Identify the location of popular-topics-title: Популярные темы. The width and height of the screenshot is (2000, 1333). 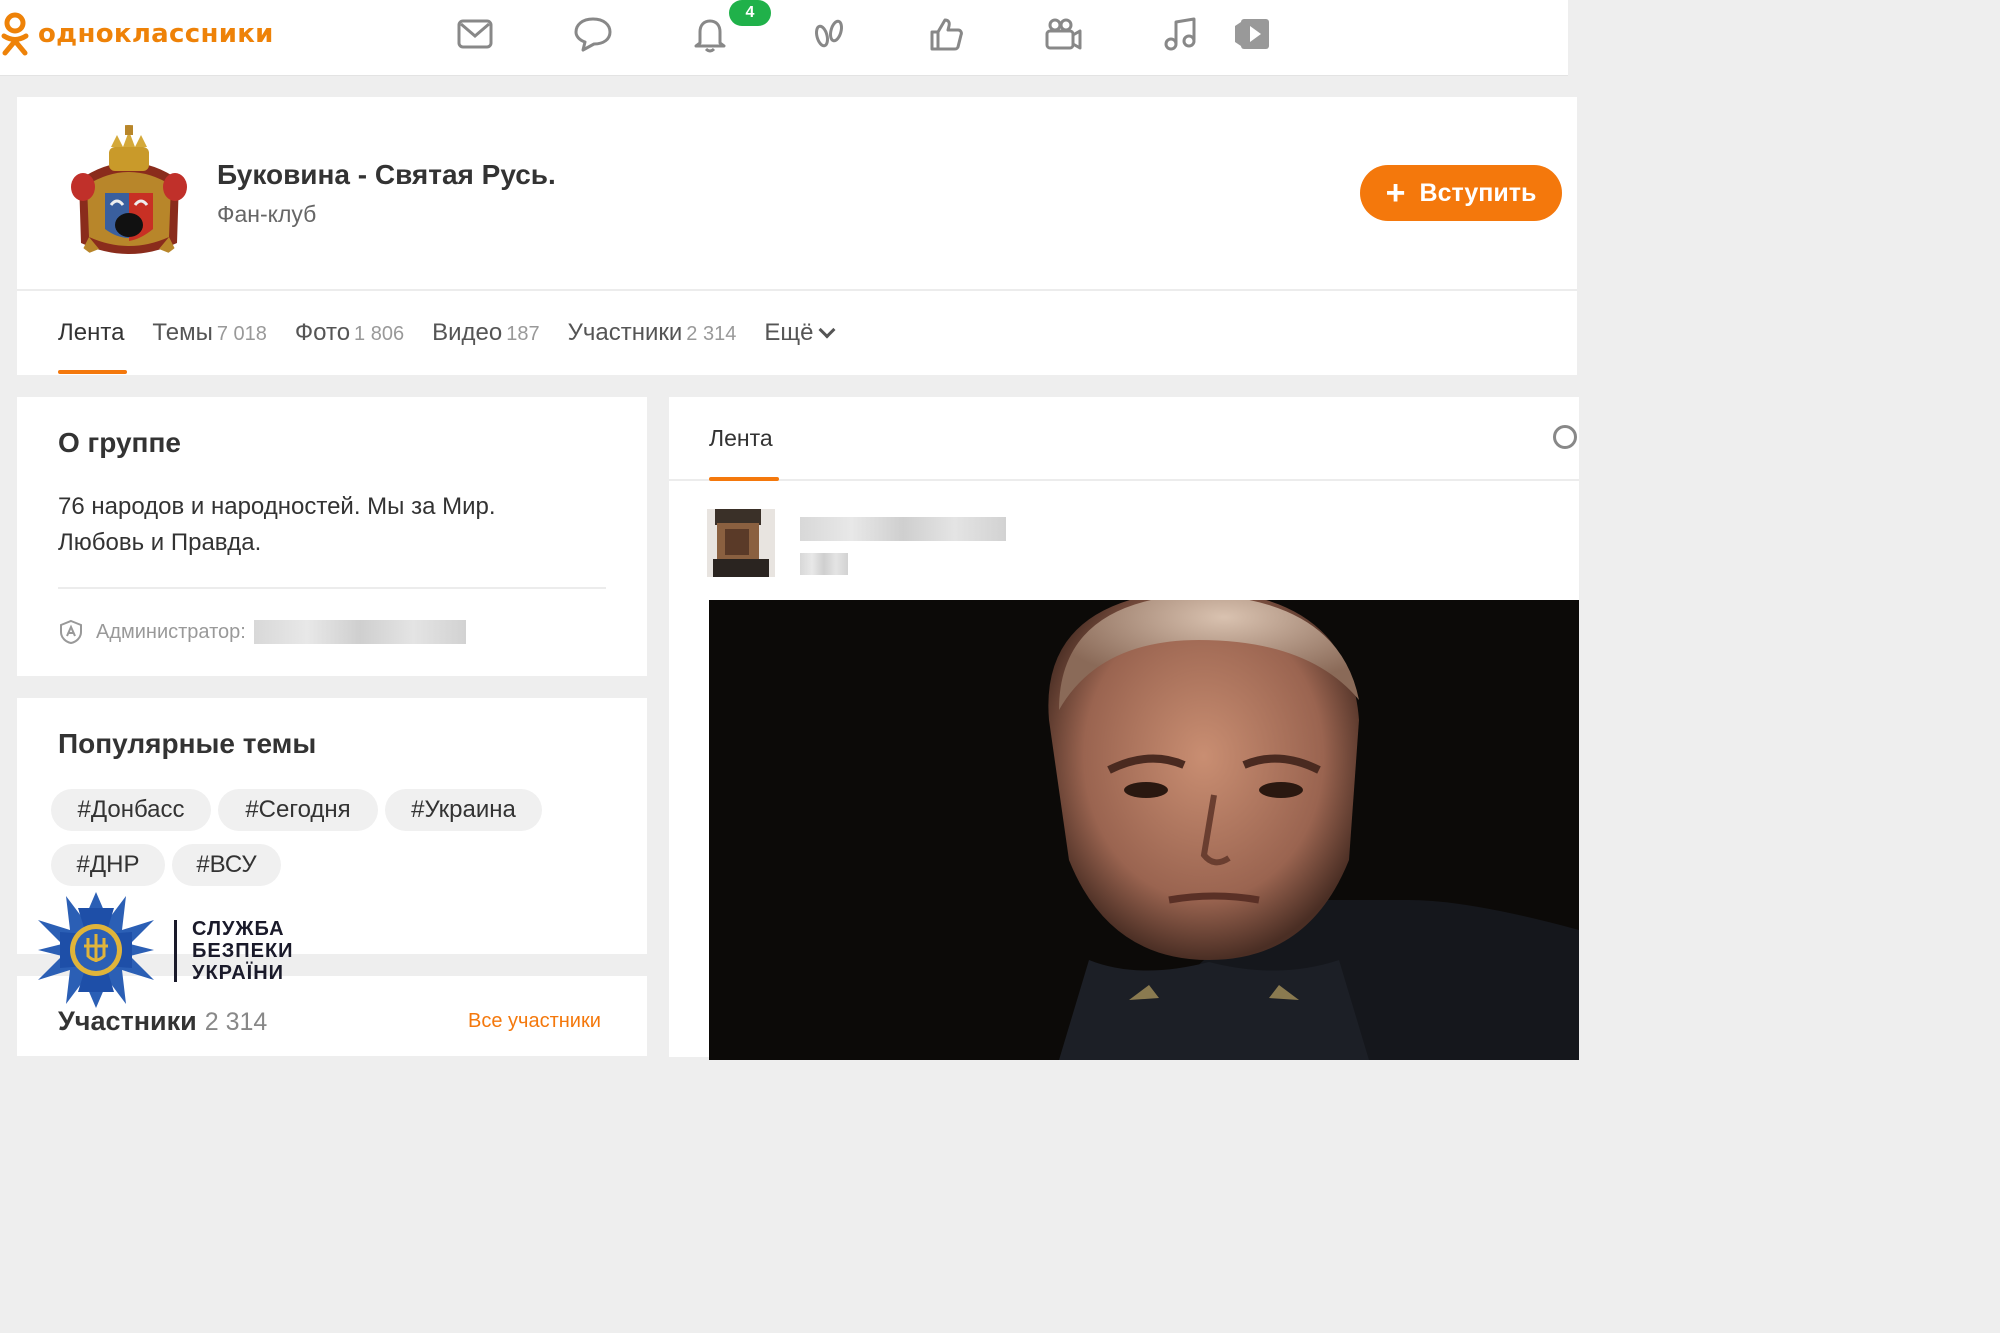
(187, 743).